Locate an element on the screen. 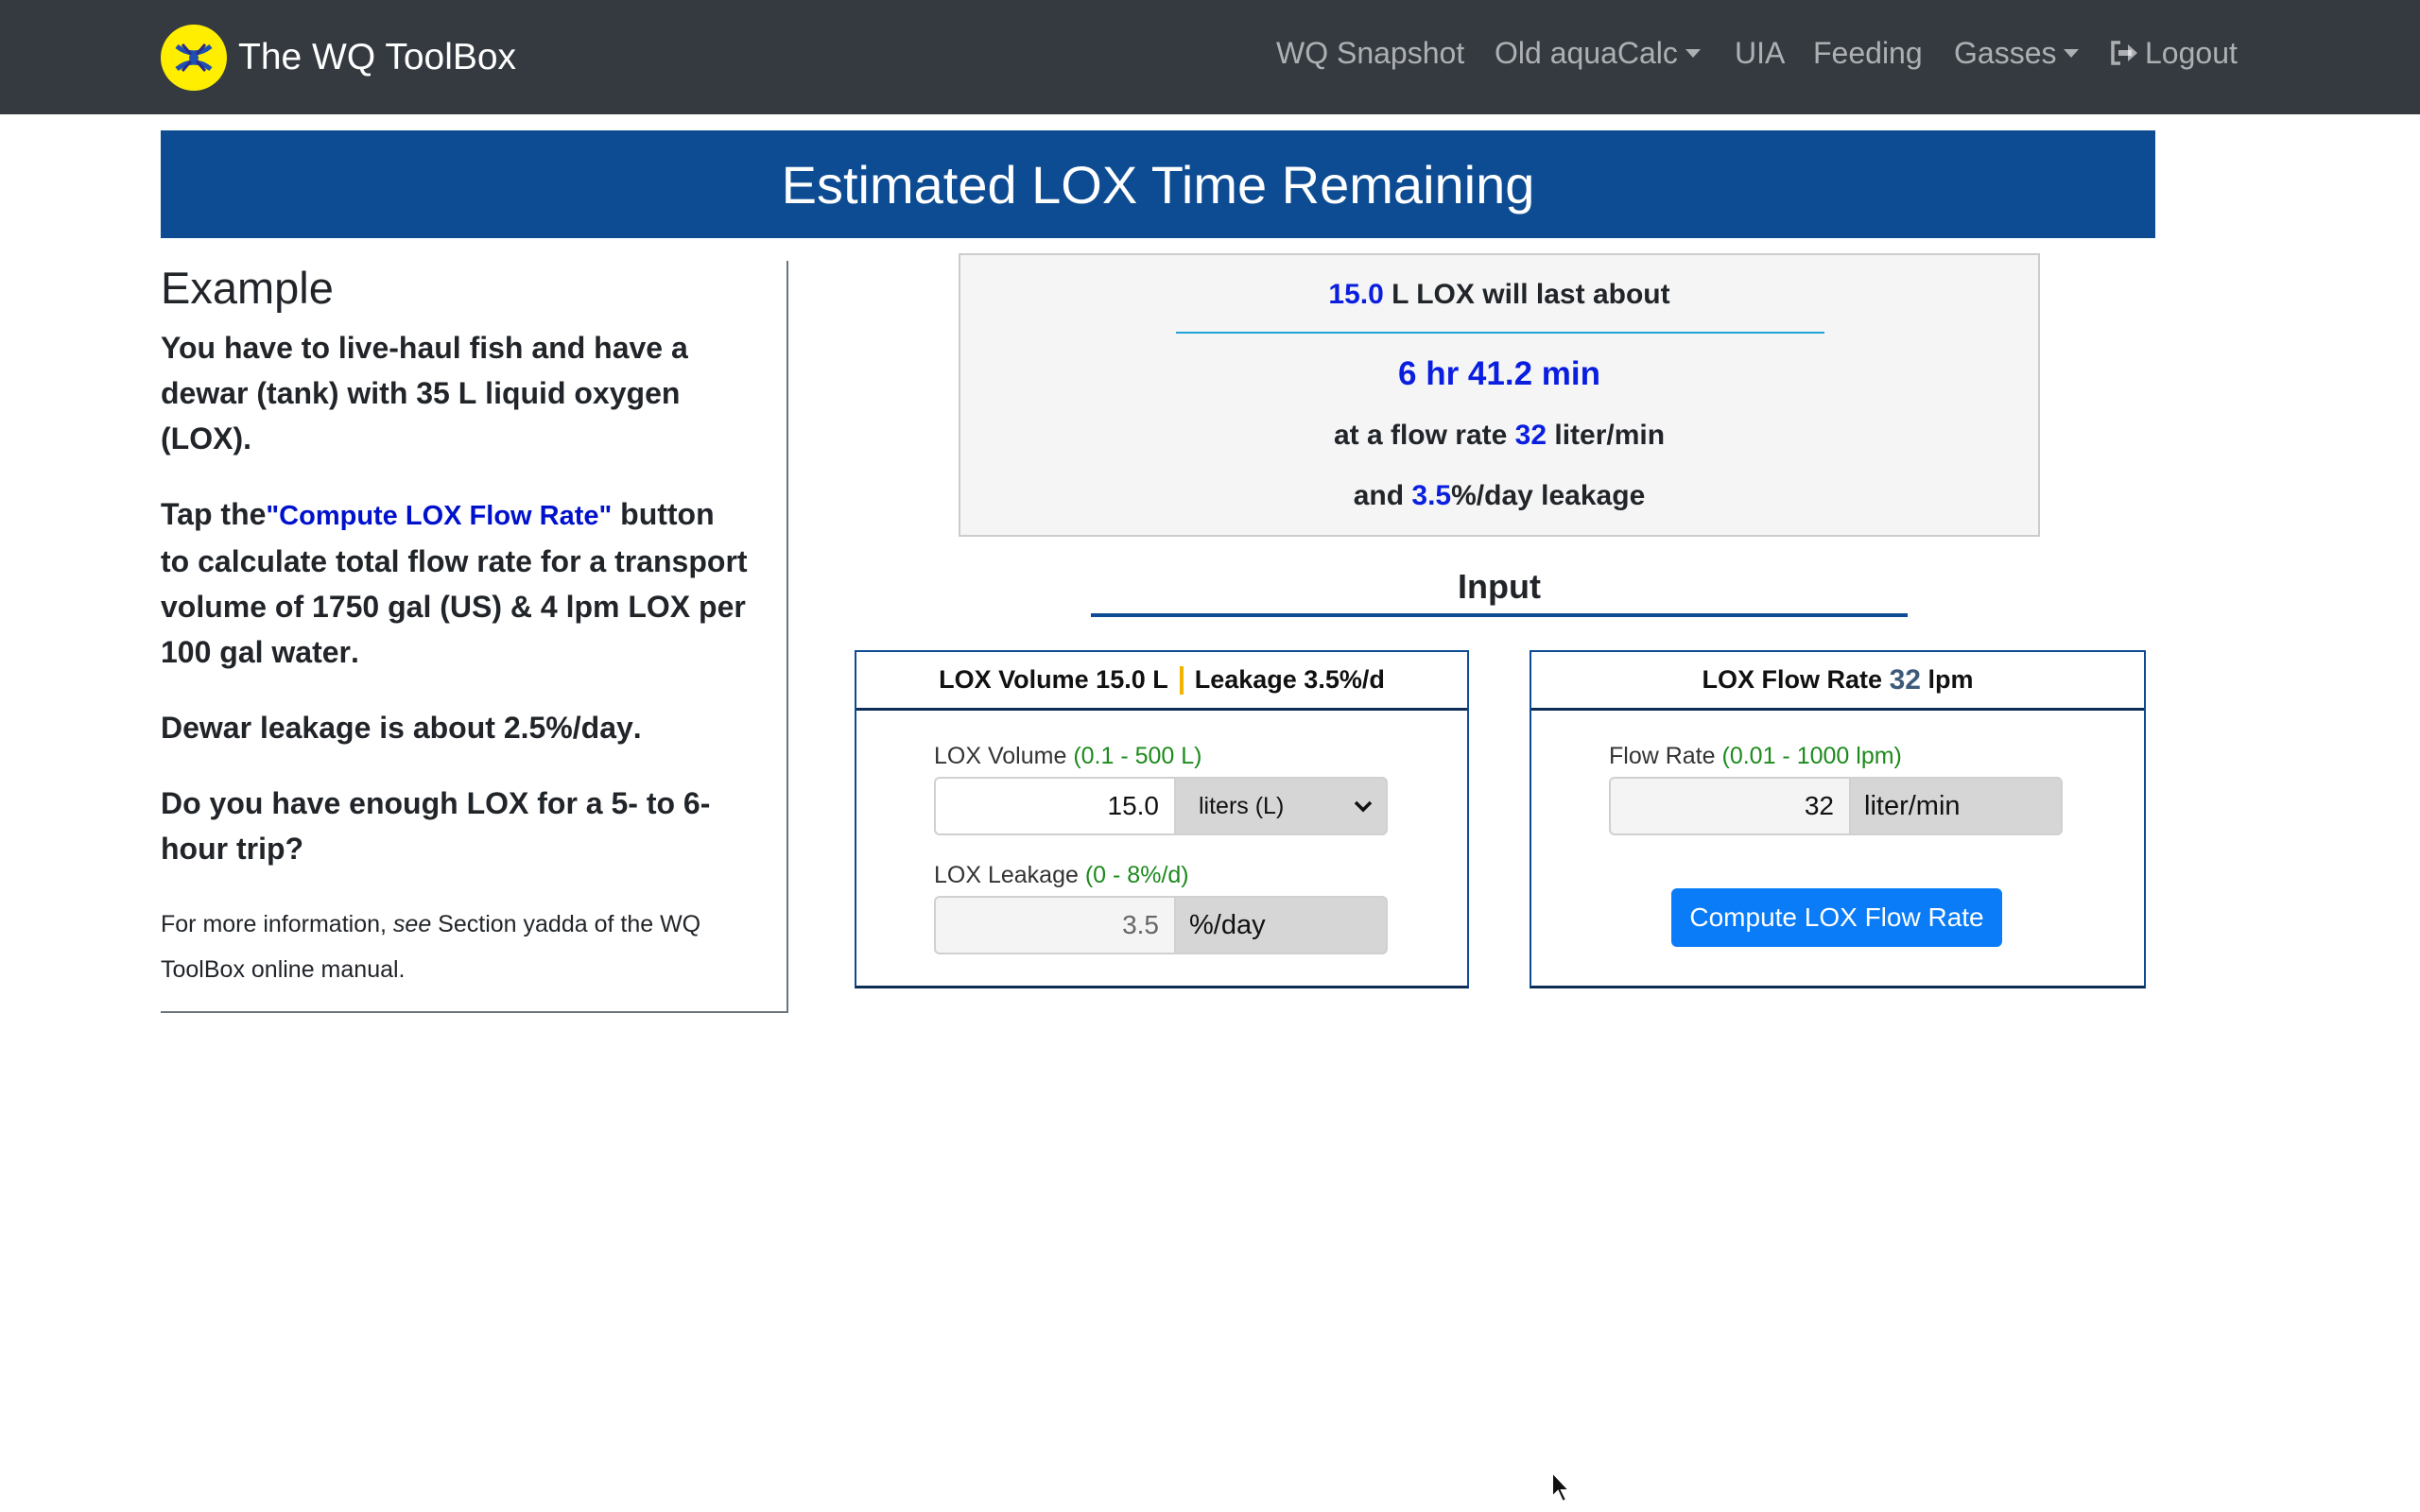  example-p2-text: Tap the is located at coordinates (214, 514).